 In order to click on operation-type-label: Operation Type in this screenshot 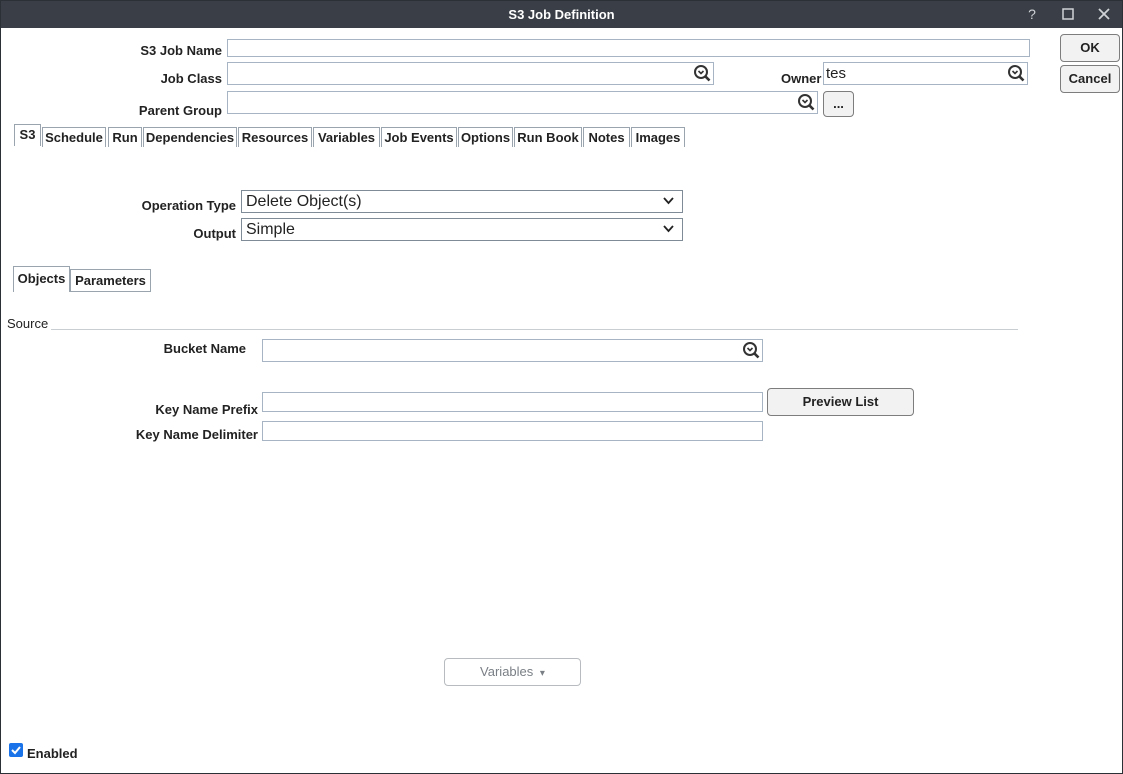, I will do `click(188, 205)`.